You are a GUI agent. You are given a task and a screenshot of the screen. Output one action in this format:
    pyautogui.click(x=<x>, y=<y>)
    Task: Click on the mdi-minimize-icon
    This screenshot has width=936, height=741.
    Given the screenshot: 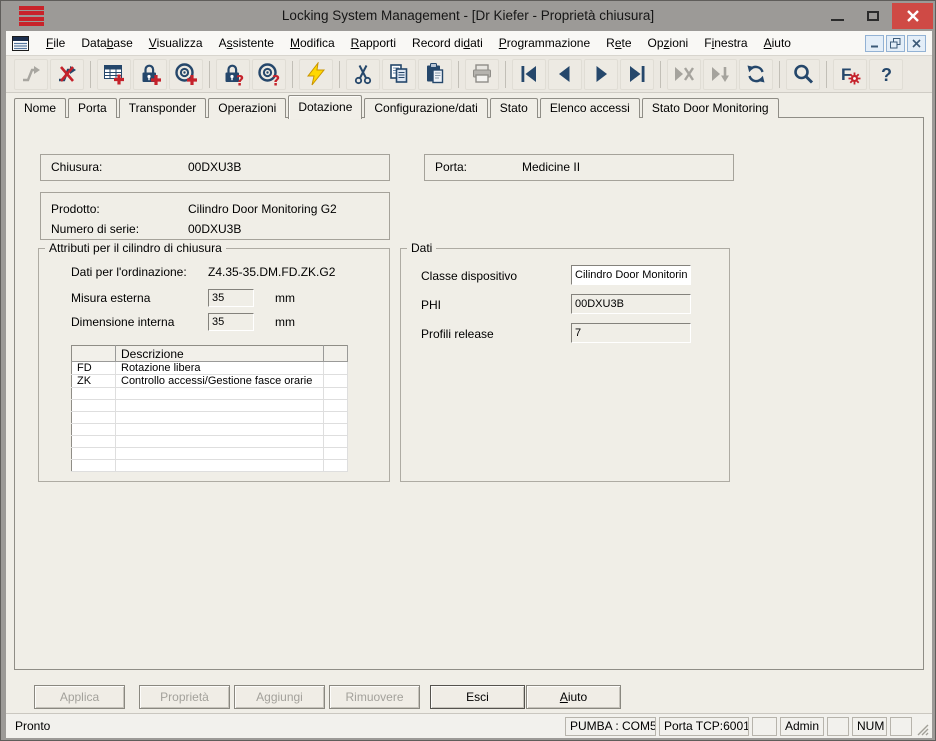 What is the action you would take?
    pyautogui.click(x=874, y=46)
    